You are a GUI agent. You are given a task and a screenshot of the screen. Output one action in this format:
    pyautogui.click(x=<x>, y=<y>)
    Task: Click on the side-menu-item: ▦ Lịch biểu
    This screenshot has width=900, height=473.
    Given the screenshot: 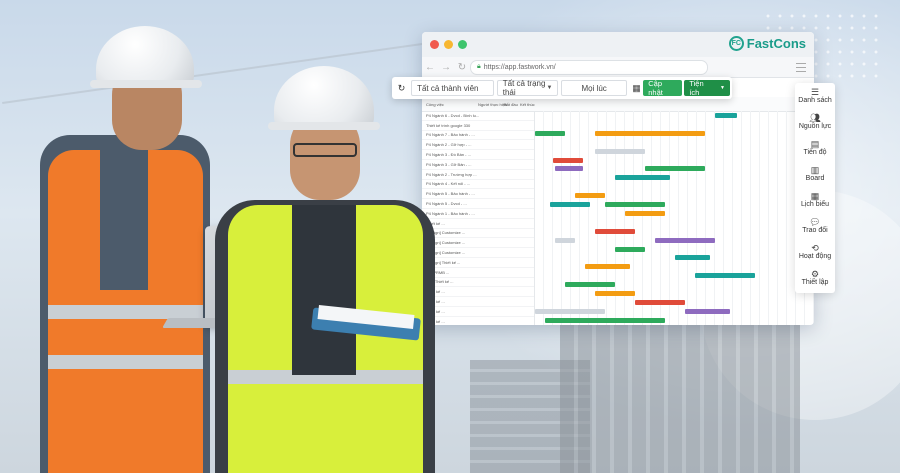 What is the action you would take?
    pyautogui.click(x=815, y=200)
    